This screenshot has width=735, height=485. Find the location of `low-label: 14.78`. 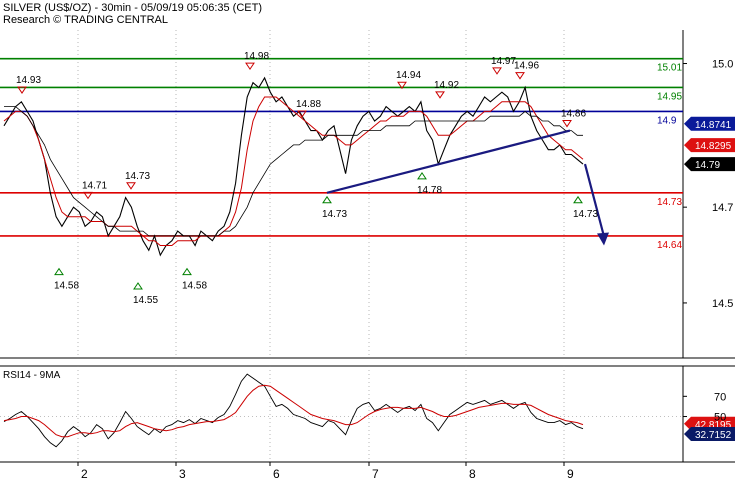

low-label: 14.78 is located at coordinates (429, 190).